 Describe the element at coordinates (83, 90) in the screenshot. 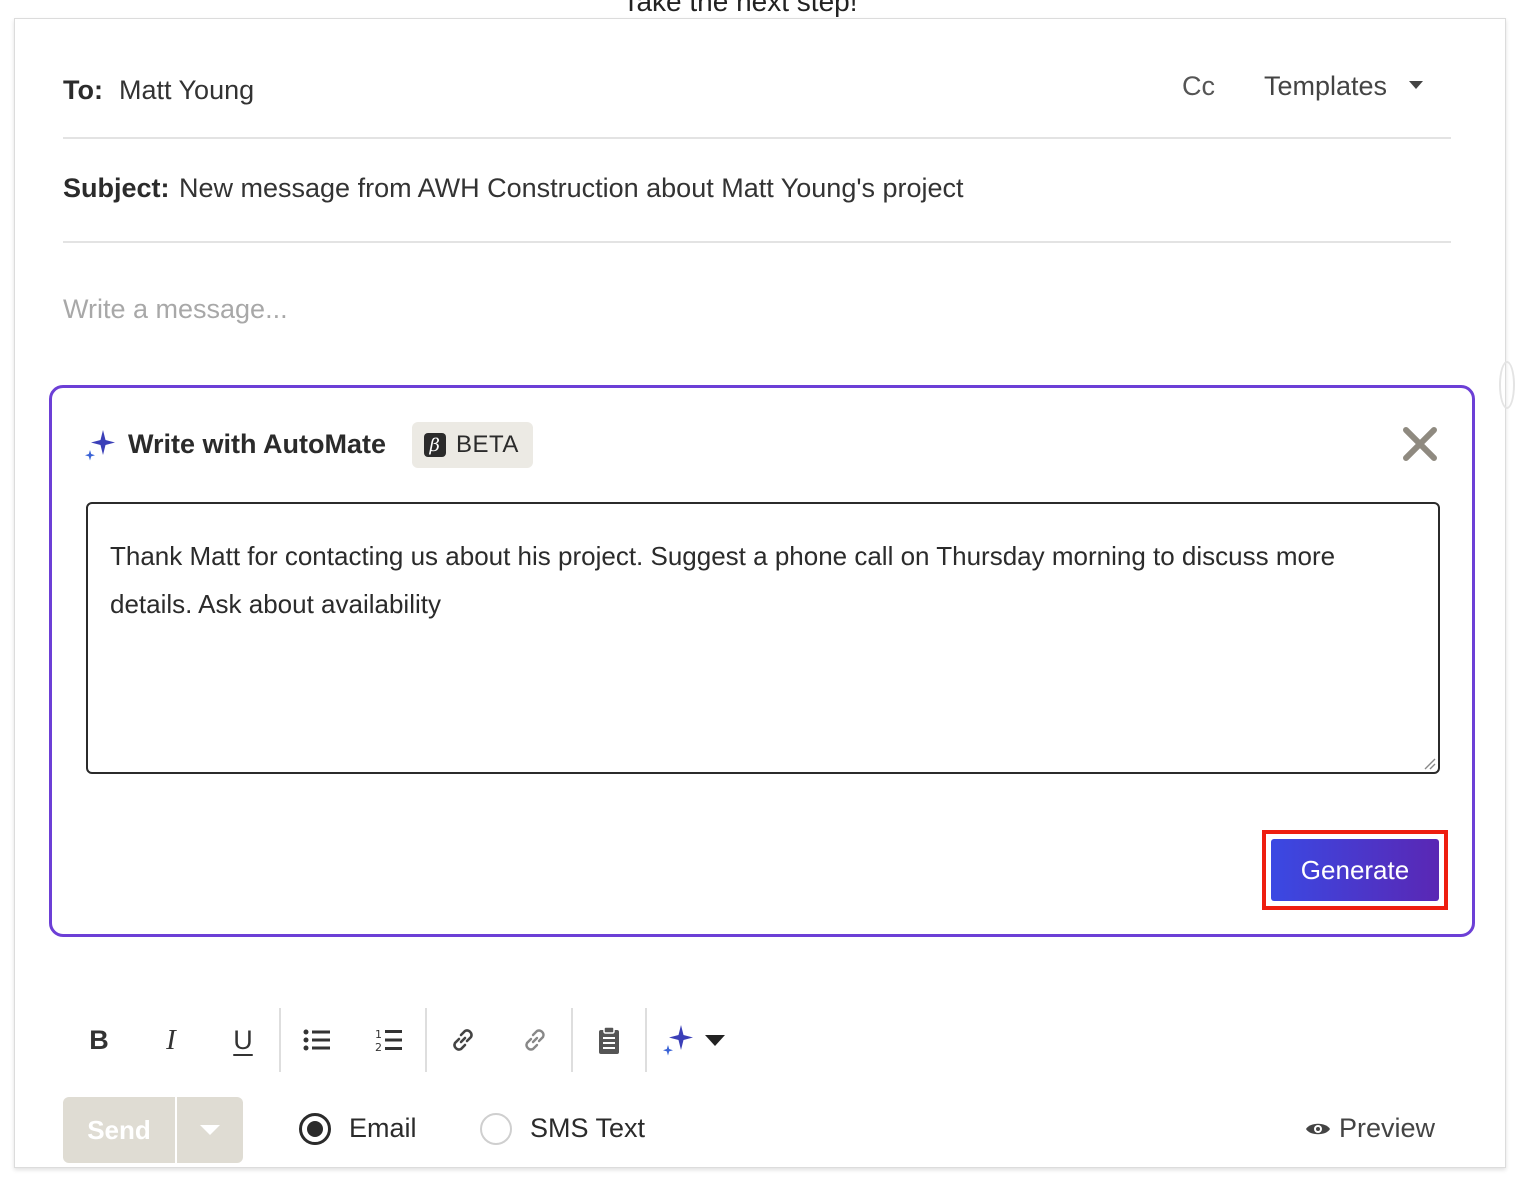

I see `to-label: To:` at that location.